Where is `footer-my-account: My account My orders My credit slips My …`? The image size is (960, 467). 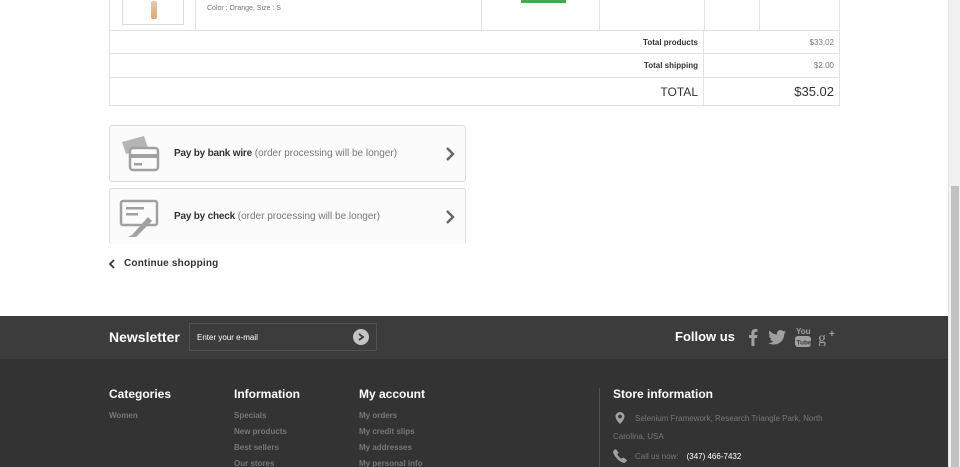
footer-my-account: My account My orders My credit slips My … is located at coordinates (392, 427).